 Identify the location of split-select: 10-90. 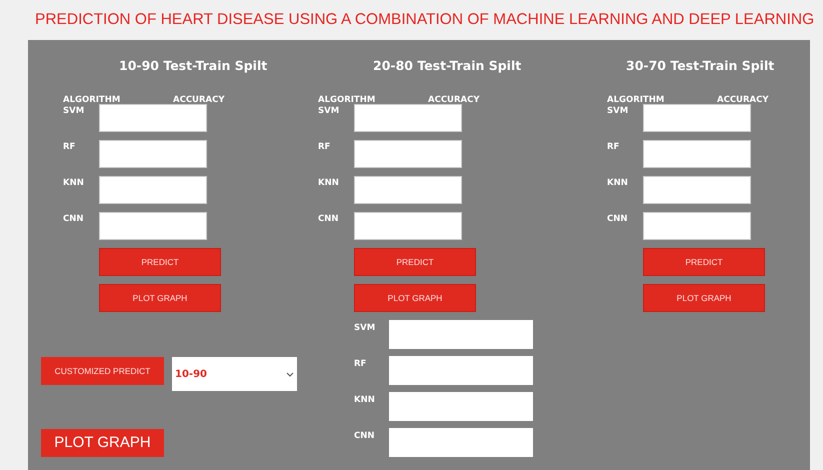
(234, 374).